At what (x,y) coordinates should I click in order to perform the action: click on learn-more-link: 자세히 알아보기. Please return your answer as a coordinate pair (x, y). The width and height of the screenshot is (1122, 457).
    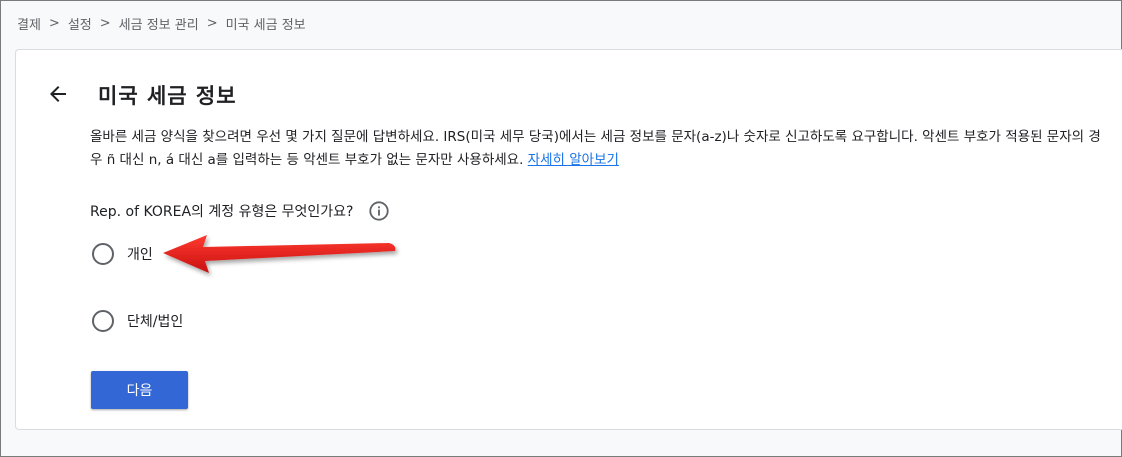
    Looking at the image, I should click on (573, 160).